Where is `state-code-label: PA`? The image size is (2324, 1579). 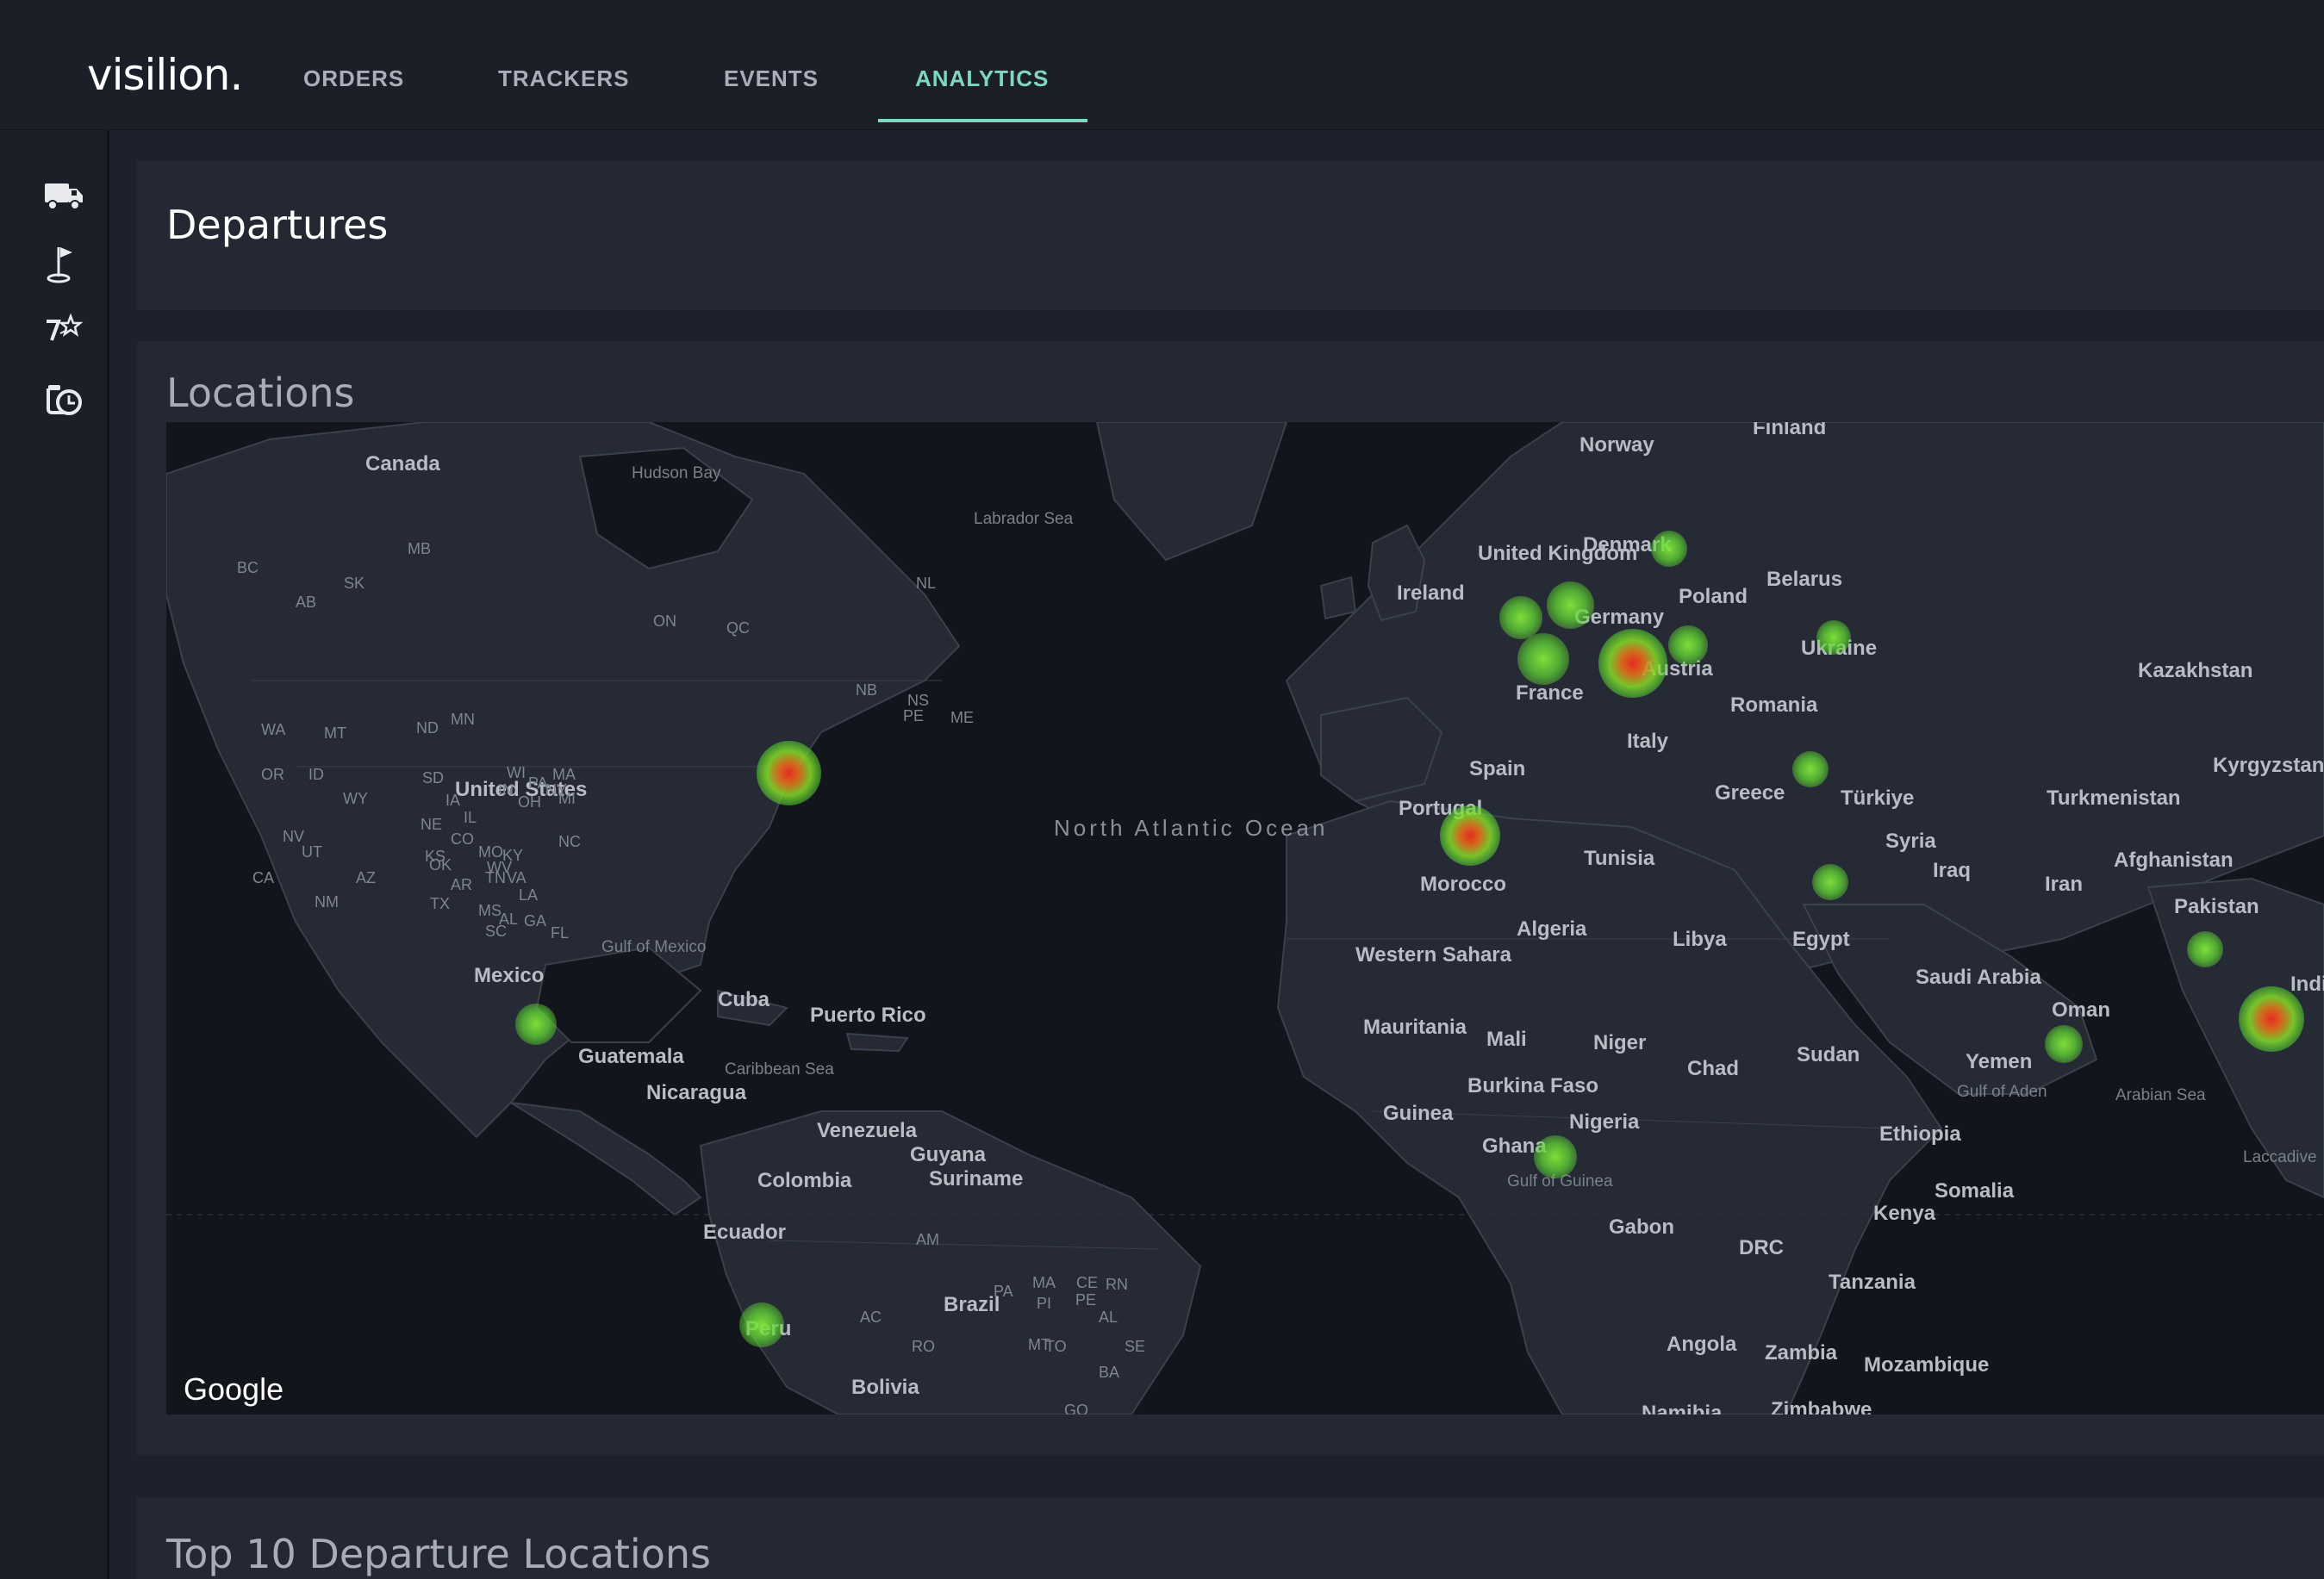 state-code-label: PA is located at coordinates (1003, 1291).